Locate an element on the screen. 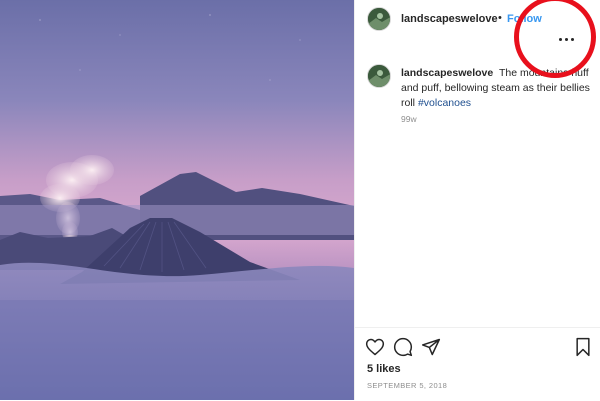  avatar is located at coordinates (379, 19).